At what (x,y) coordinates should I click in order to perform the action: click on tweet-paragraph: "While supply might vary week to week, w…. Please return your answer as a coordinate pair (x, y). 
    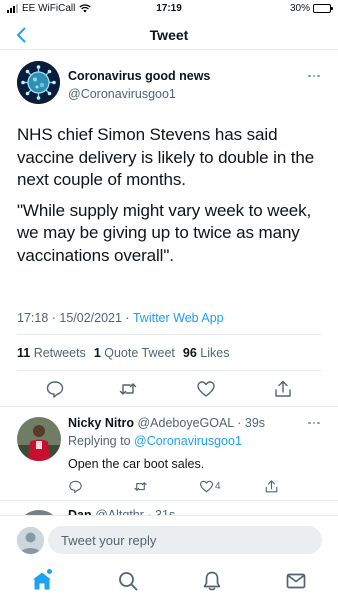
    Looking at the image, I should click on (164, 232).